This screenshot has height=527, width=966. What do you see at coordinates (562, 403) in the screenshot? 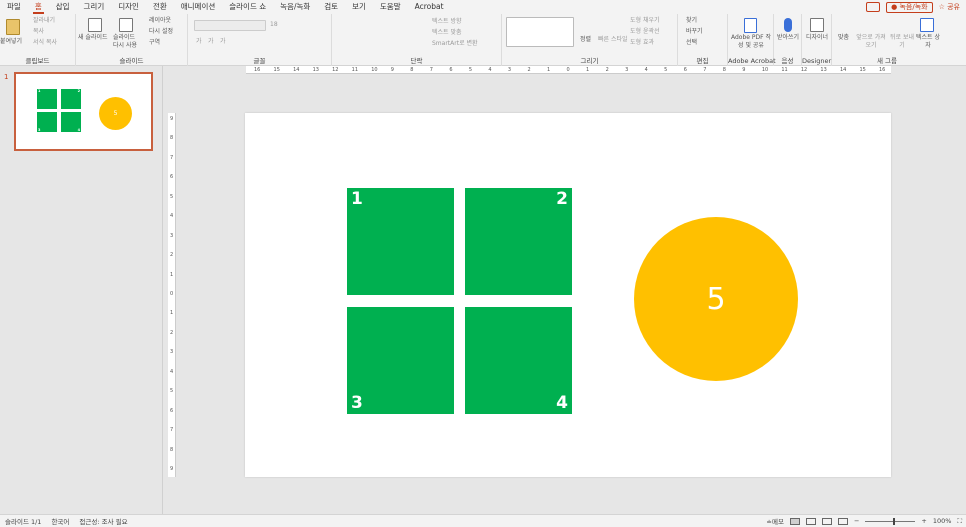
I see `square-label: 4` at bounding box center [562, 403].